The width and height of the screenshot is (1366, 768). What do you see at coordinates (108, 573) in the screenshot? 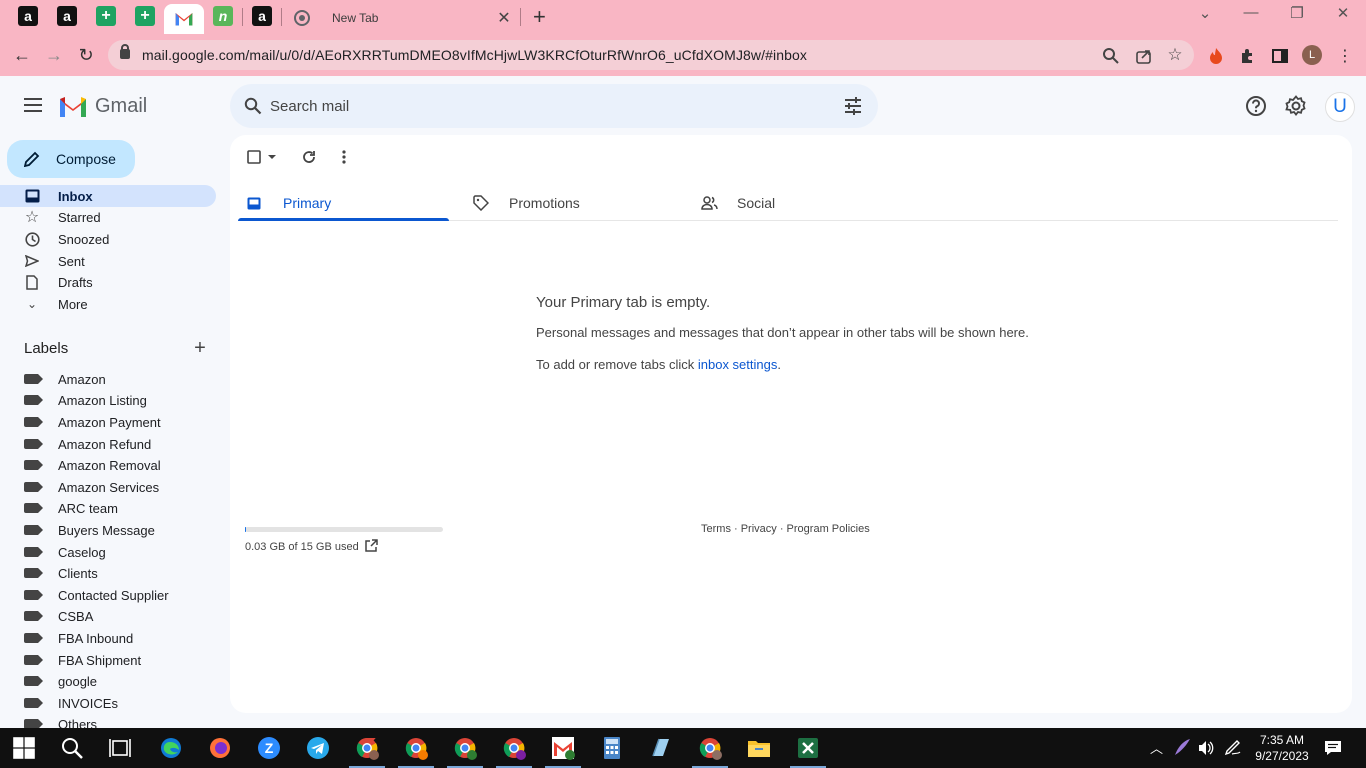
I see `label-item: Clients` at bounding box center [108, 573].